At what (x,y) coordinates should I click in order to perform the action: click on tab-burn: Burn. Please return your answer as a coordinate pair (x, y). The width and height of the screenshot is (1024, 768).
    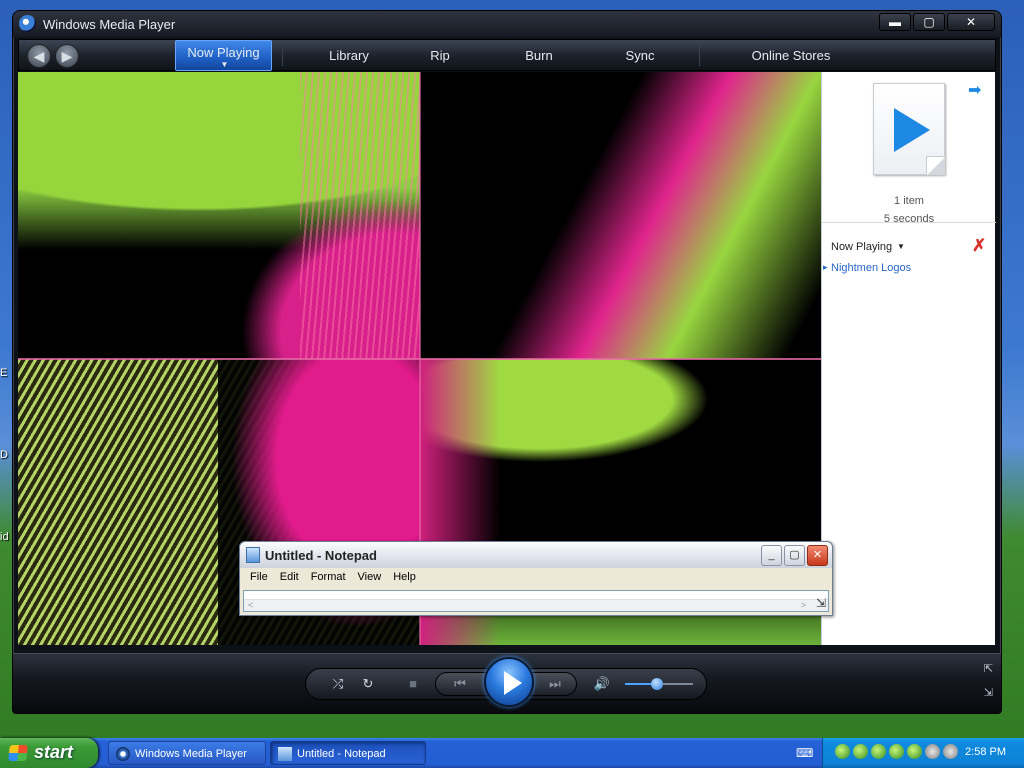
    Looking at the image, I should click on (539, 55).